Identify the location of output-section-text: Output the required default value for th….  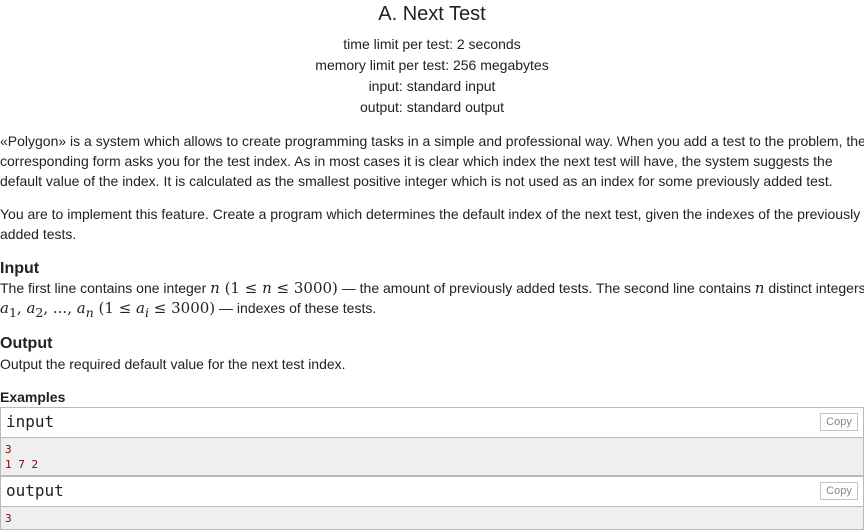
(173, 364).